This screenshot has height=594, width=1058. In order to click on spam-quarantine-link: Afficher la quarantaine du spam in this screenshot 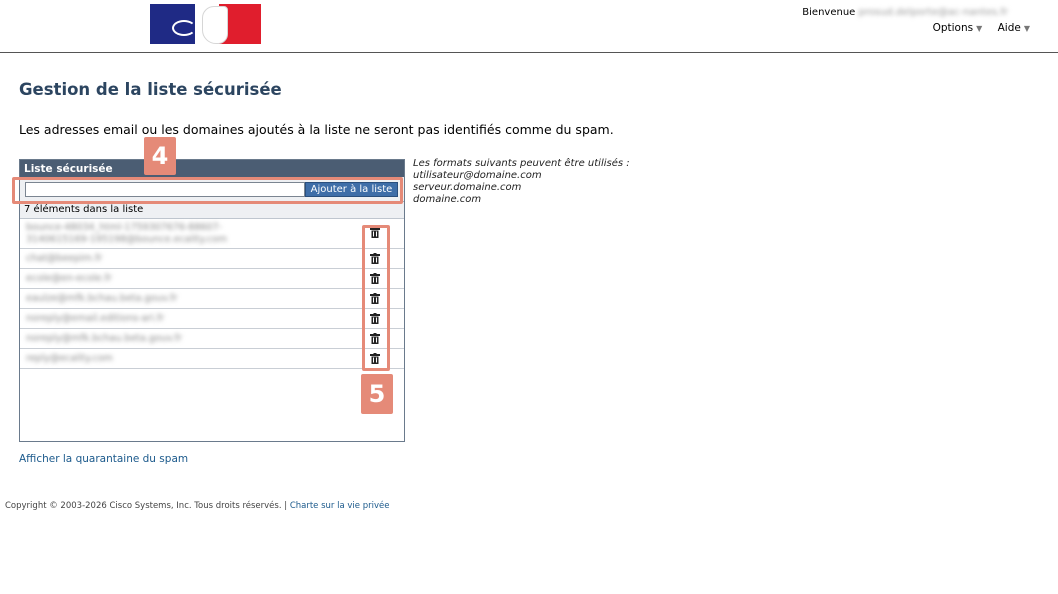, I will do `click(103, 459)`.